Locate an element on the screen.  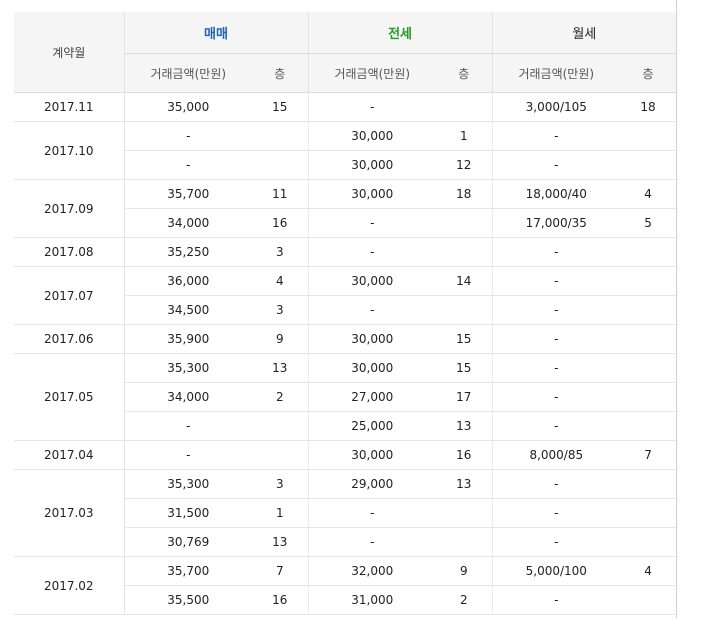
table-row: 2017.07 36,000 4 30,000 14- is located at coordinates (345, 295).